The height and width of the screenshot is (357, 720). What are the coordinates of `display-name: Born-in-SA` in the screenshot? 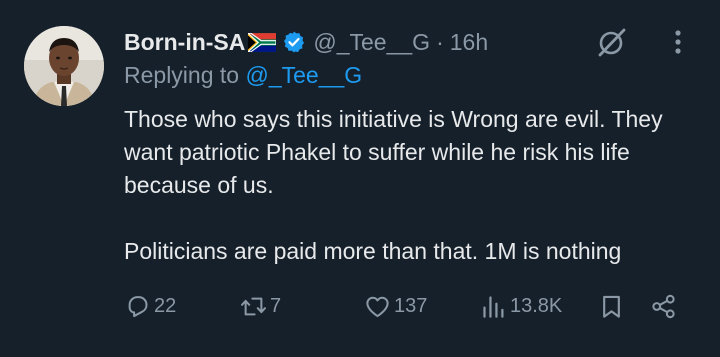 It's located at (184, 42).